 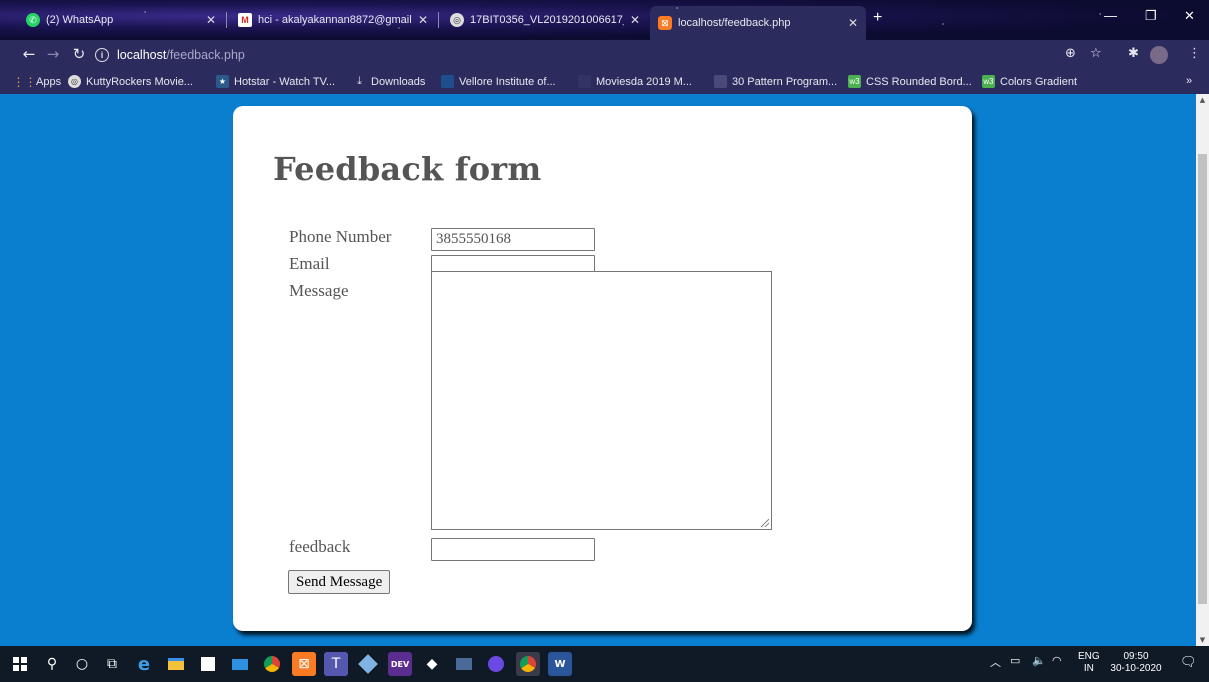 I want to click on vit-icon, so click(x=447, y=81).